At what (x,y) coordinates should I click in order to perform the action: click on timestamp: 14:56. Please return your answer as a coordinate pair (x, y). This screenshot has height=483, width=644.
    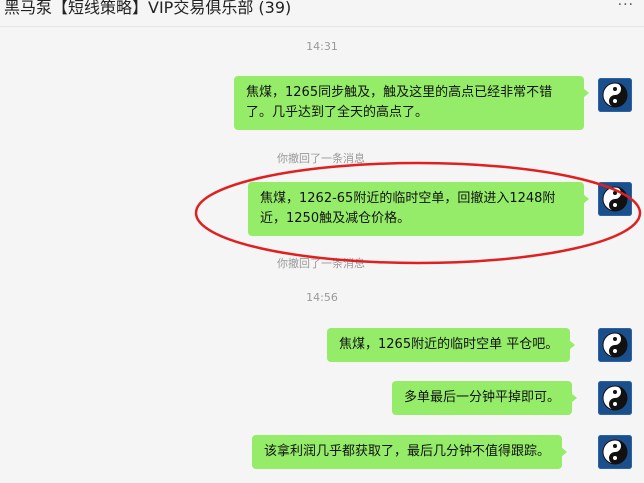
    Looking at the image, I should click on (322, 297).